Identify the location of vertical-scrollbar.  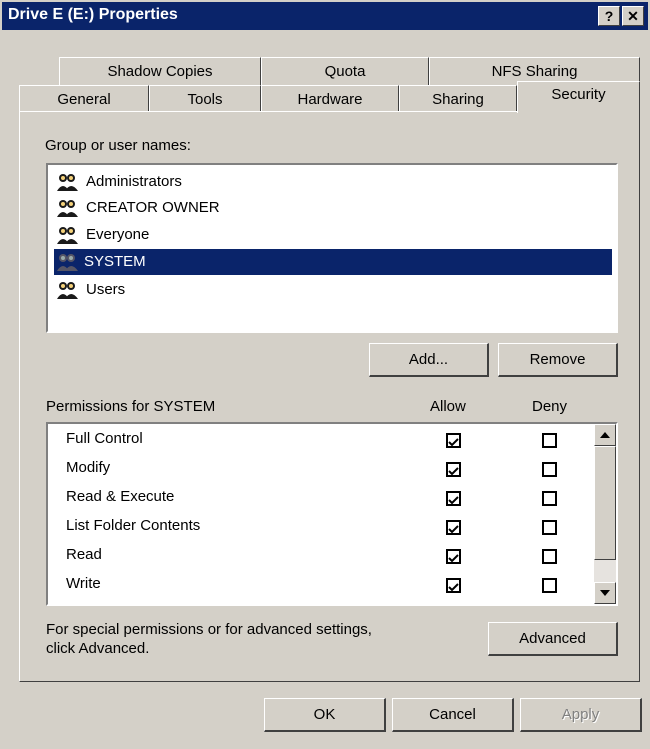
(605, 514).